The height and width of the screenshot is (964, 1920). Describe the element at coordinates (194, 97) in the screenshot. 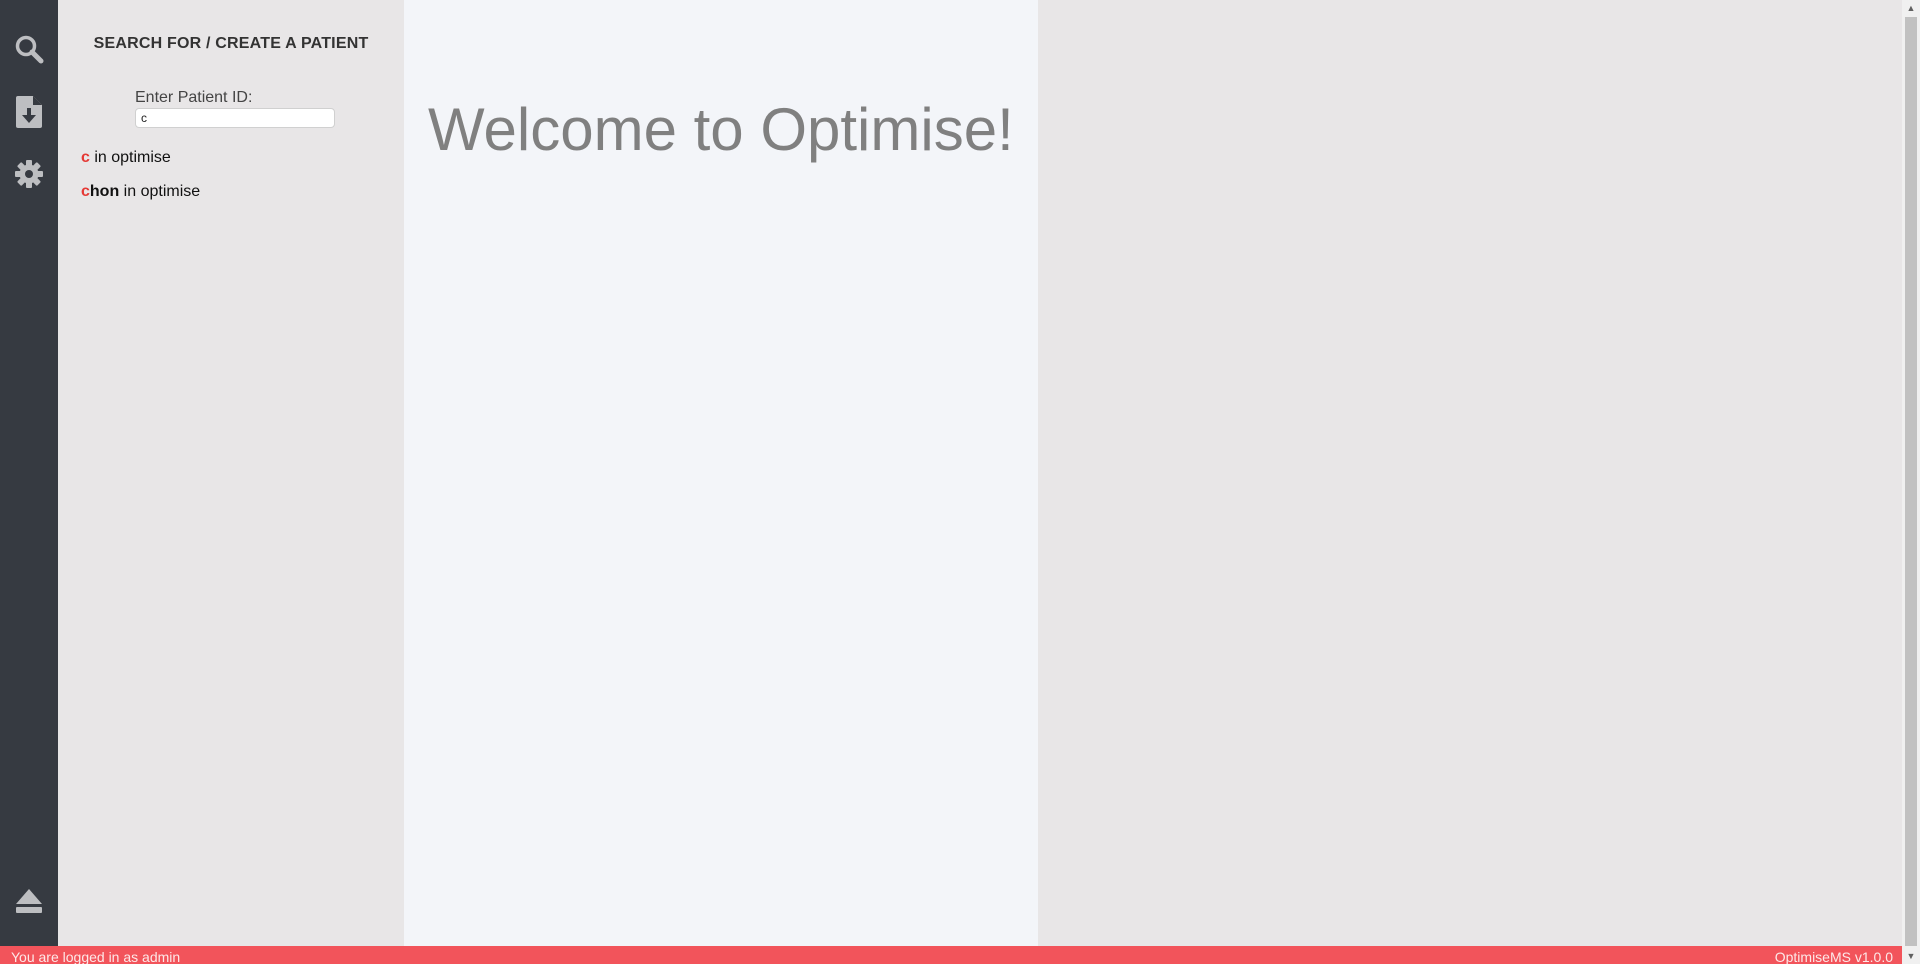

I see `patient-id-label: Enter Patient ID:` at that location.